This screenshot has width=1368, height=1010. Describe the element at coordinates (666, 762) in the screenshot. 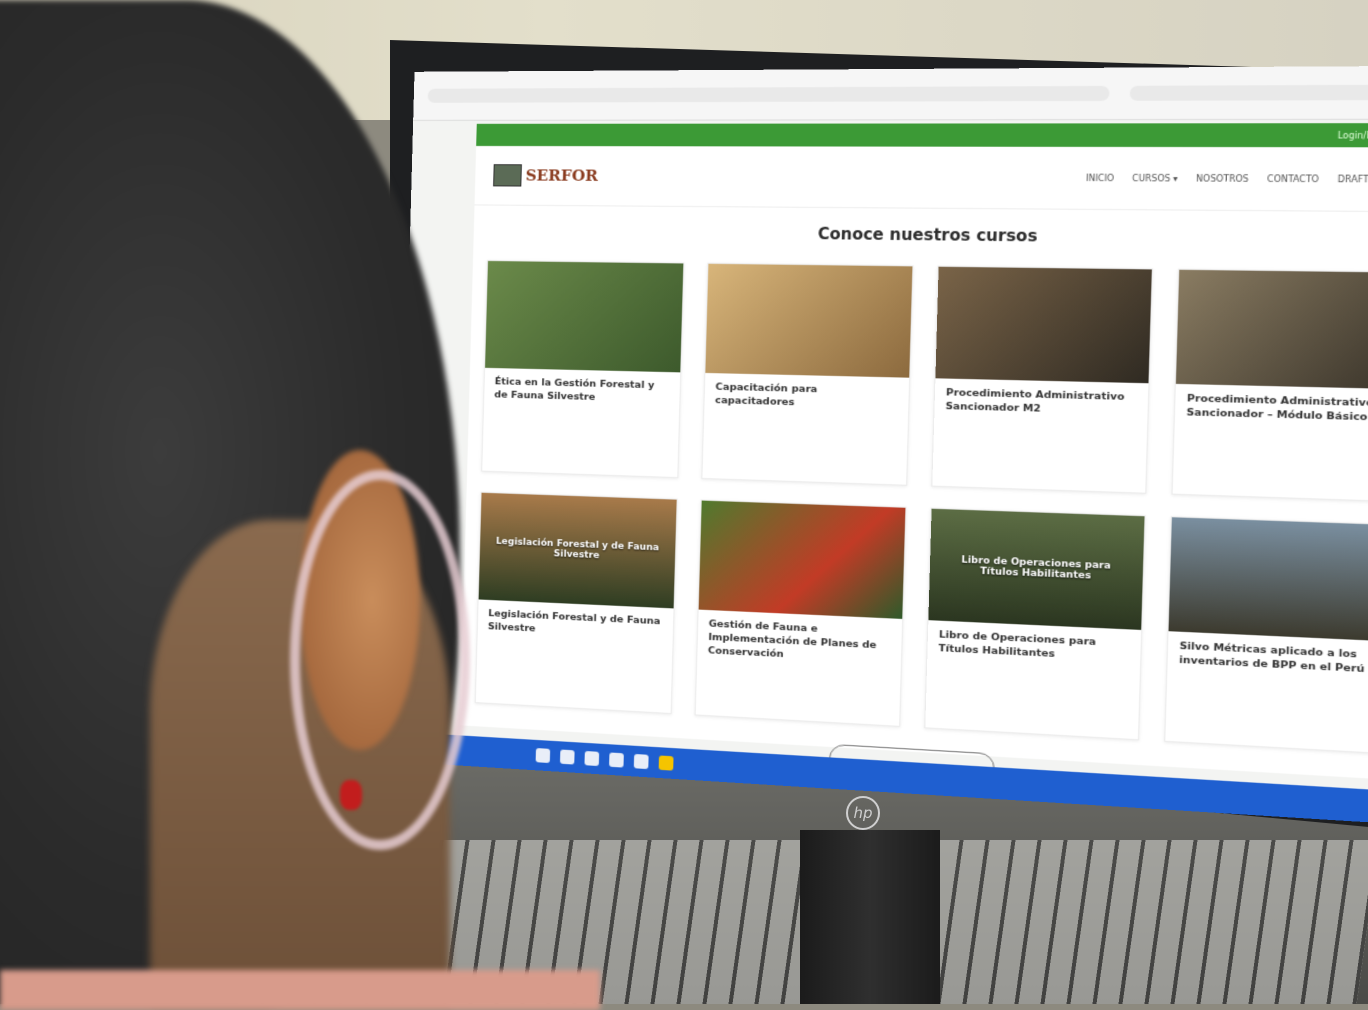

I see `explorer-icon` at that location.